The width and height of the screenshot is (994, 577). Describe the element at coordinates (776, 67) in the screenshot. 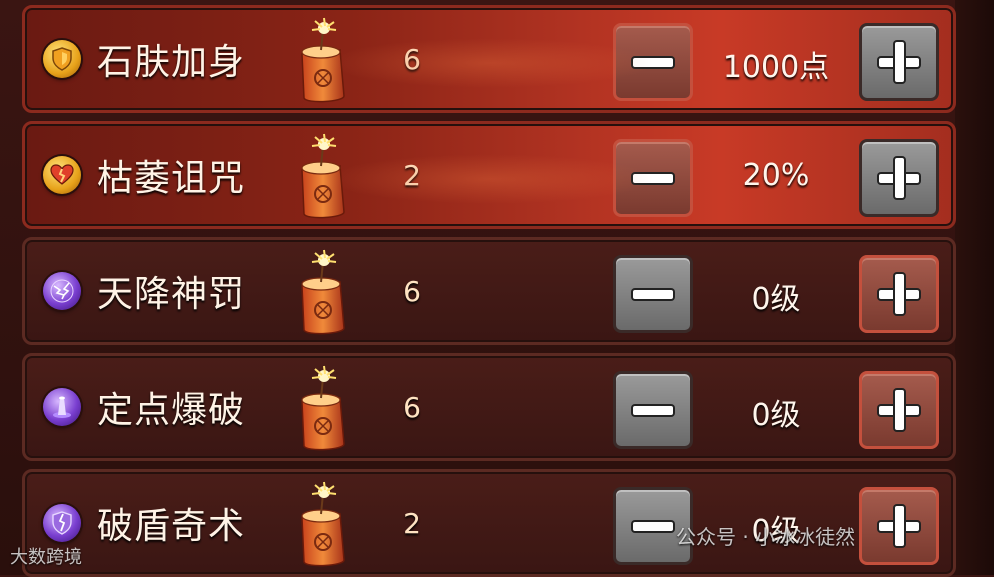

I see `skill-value: 1000点` at that location.